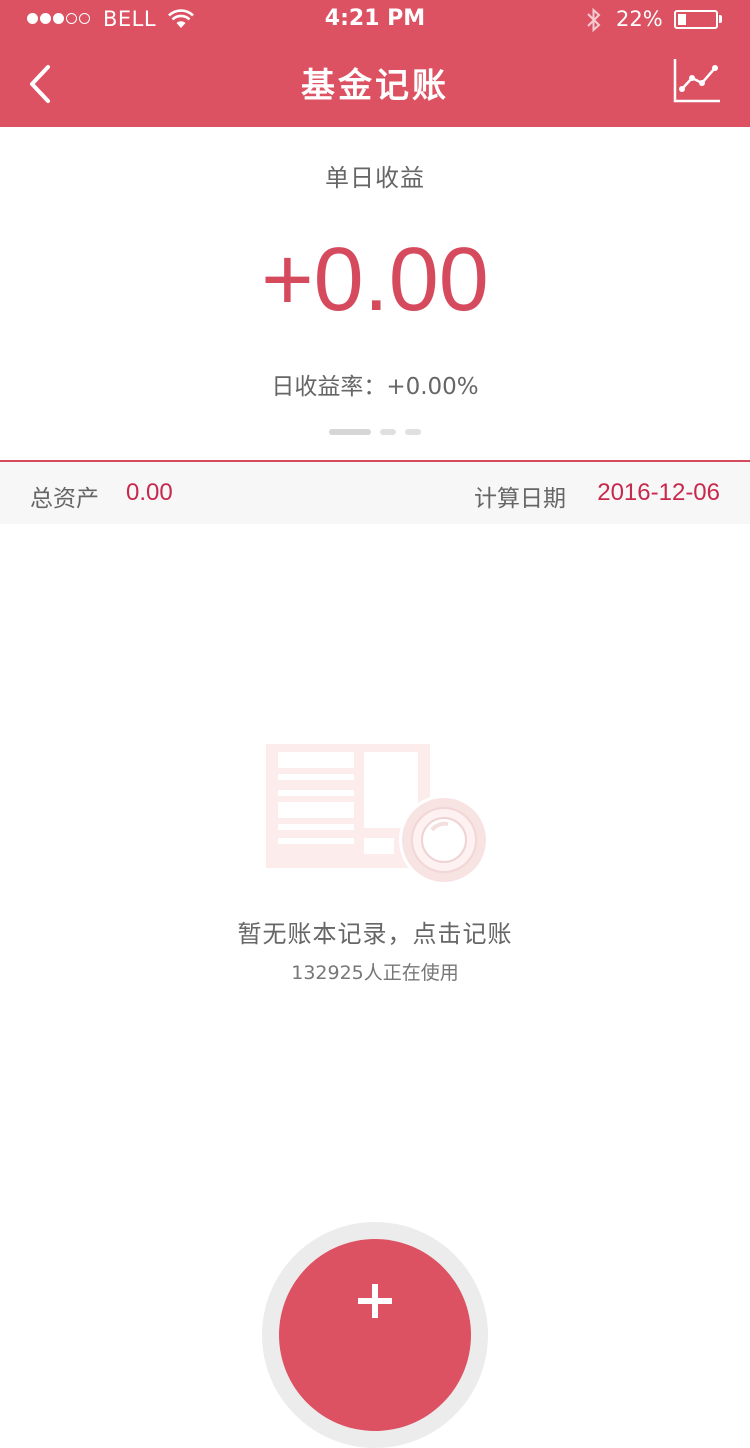 This screenshot has height=1448, width=750. What do you see at coordinates (696, 81) in the screenshot?
I see `line-chart-icon` at bounding box center [696, 81].